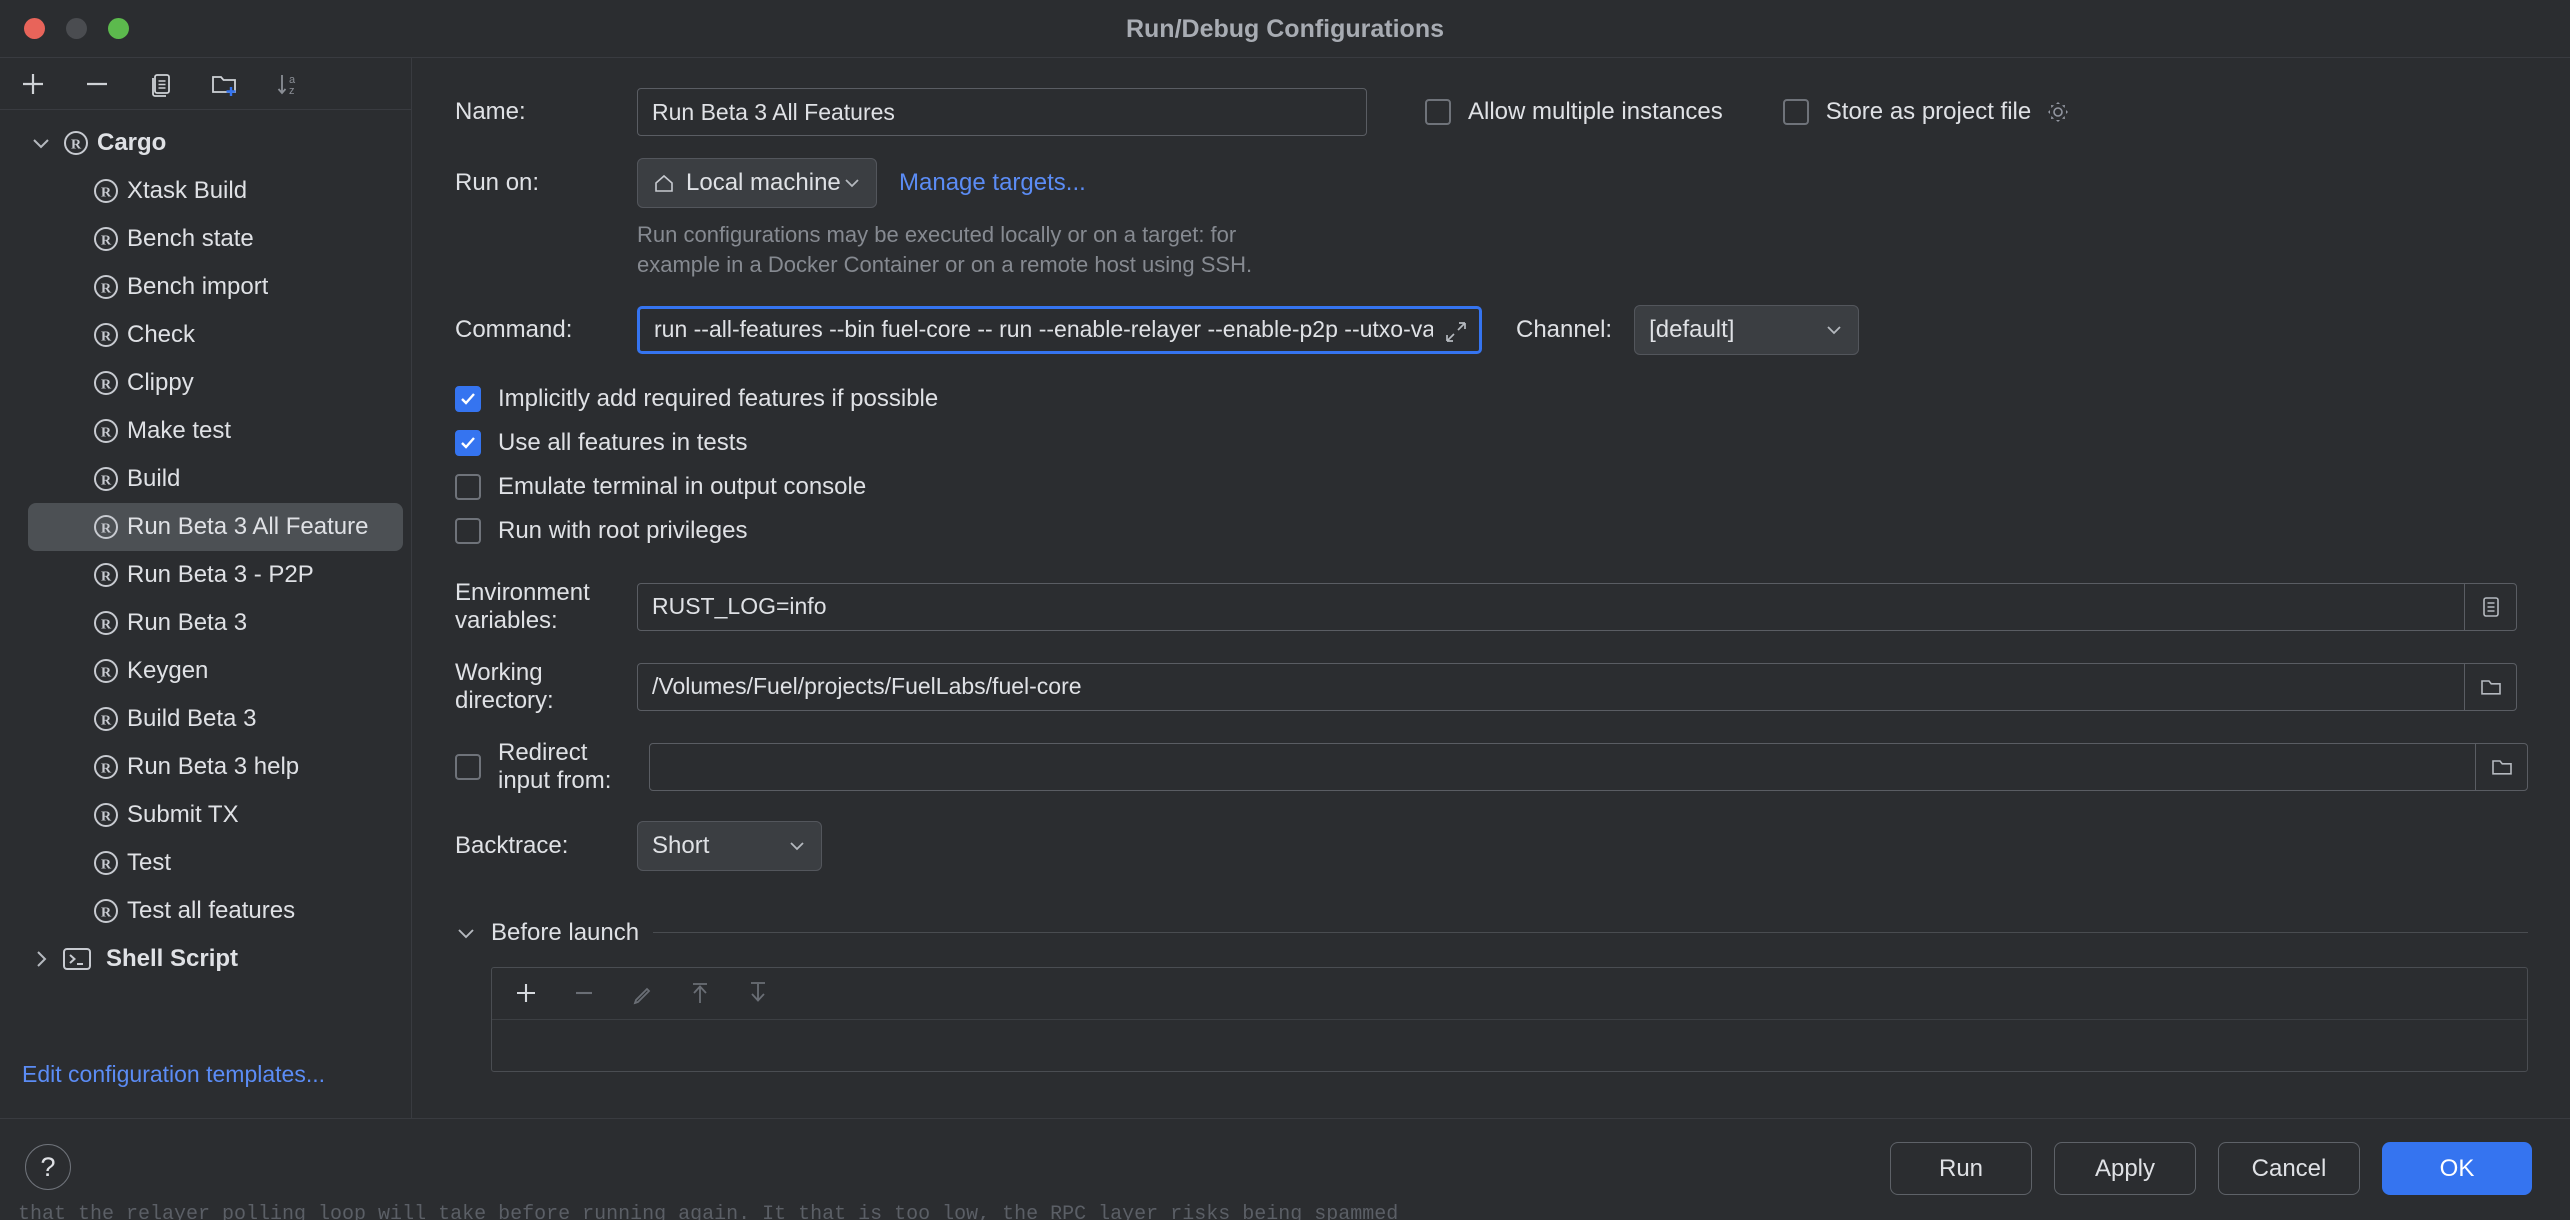 This screenshot has width=2570, height=1220. What do you see at coordinates (213, 766) in the screenshot?
I see `tree-item-label: Run Beta 3 help` at bounding box center [213, 766].